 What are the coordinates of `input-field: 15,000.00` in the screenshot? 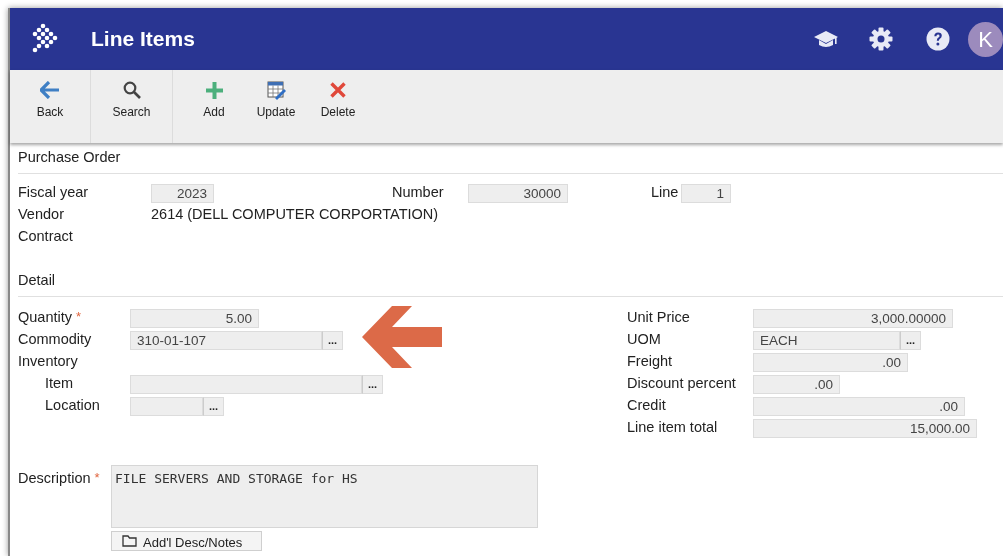 It's located at (865, 428).